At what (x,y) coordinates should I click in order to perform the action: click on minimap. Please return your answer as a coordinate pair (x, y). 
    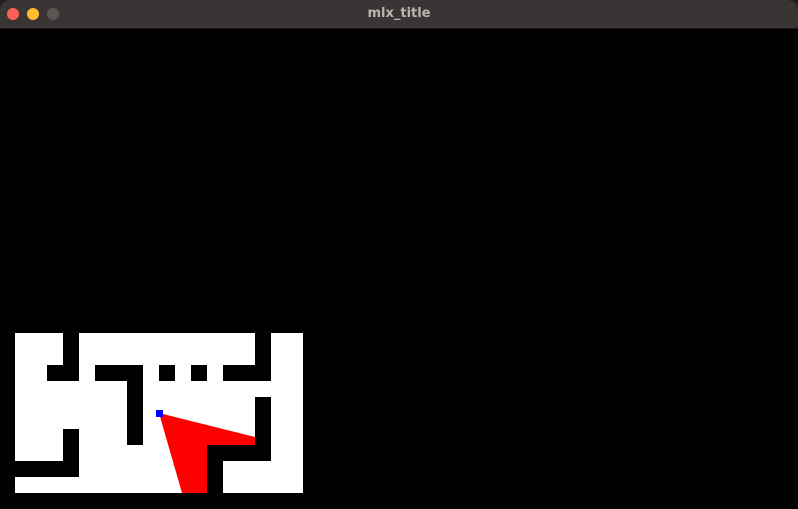
    Looking at the image, I should click on (159, 413).